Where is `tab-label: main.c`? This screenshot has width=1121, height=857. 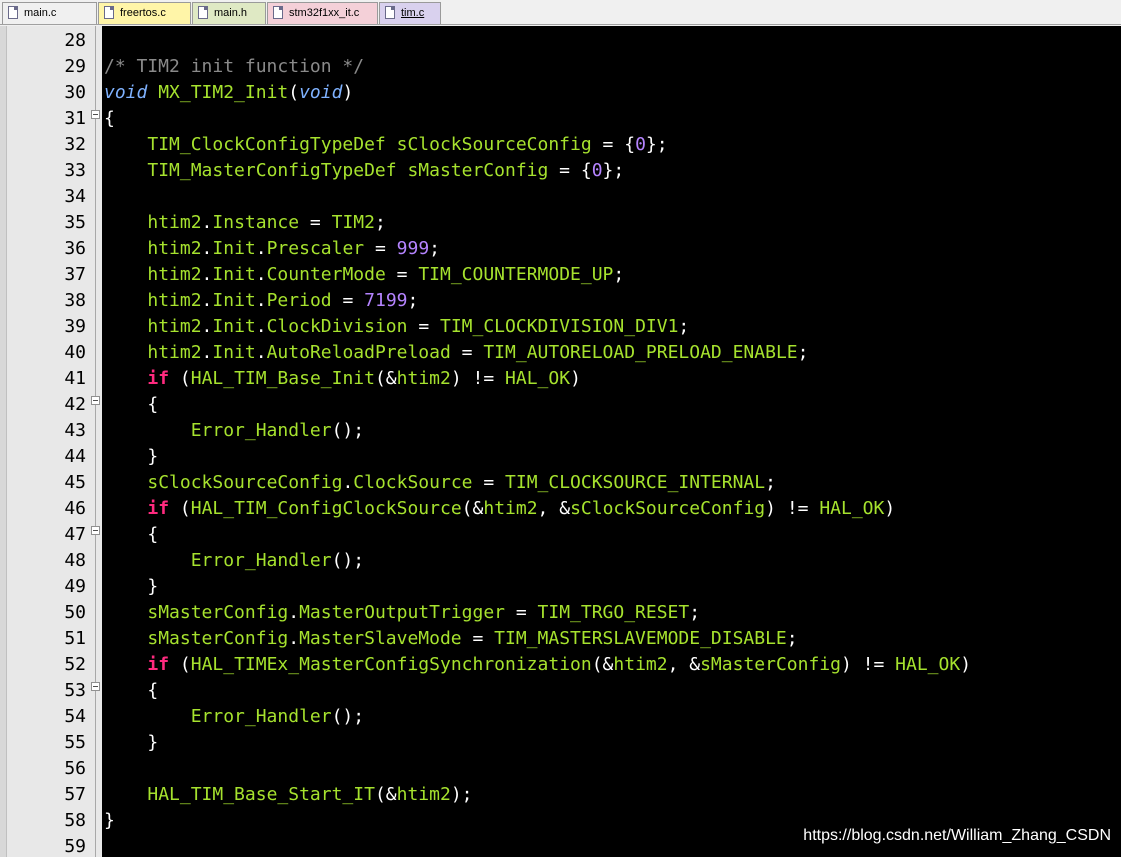
tab-label: main.c is located at coordinates (40, 13).